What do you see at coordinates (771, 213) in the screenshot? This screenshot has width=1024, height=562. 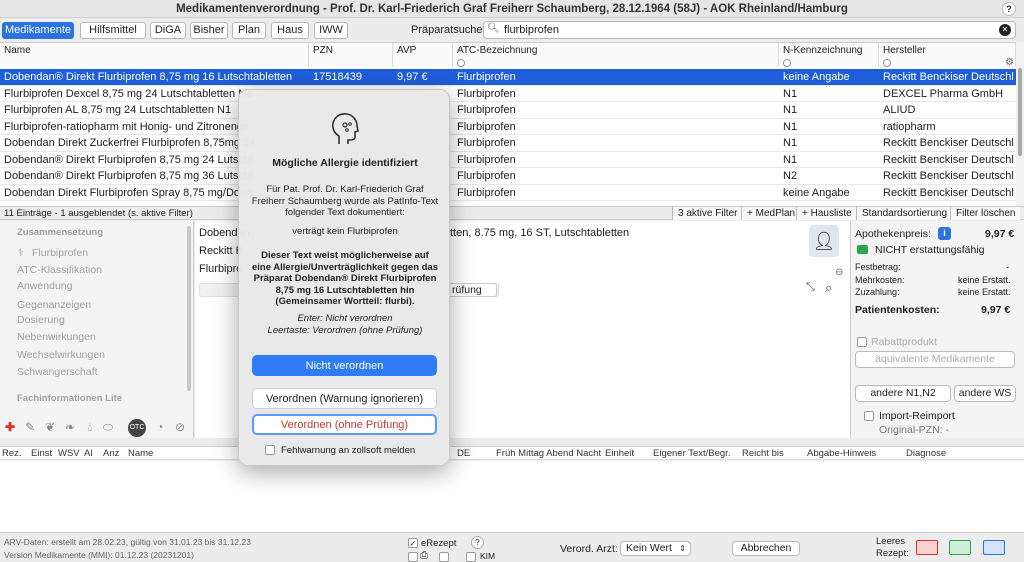 I see `medplan-button: + MedPlan` at bounding box center [771, 213].